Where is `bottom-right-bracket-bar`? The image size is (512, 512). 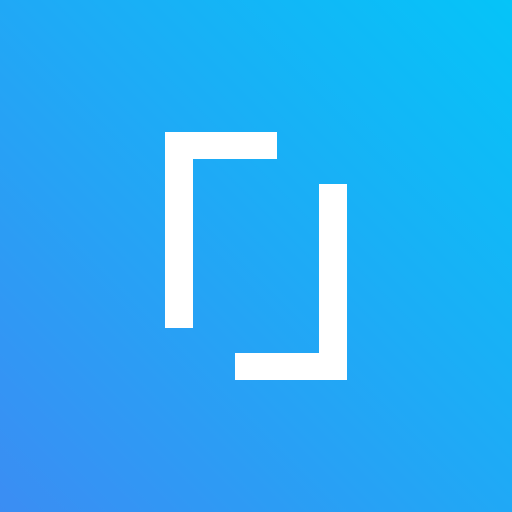 bottom-right-bracket-bar is located at coordinates (291, 366).